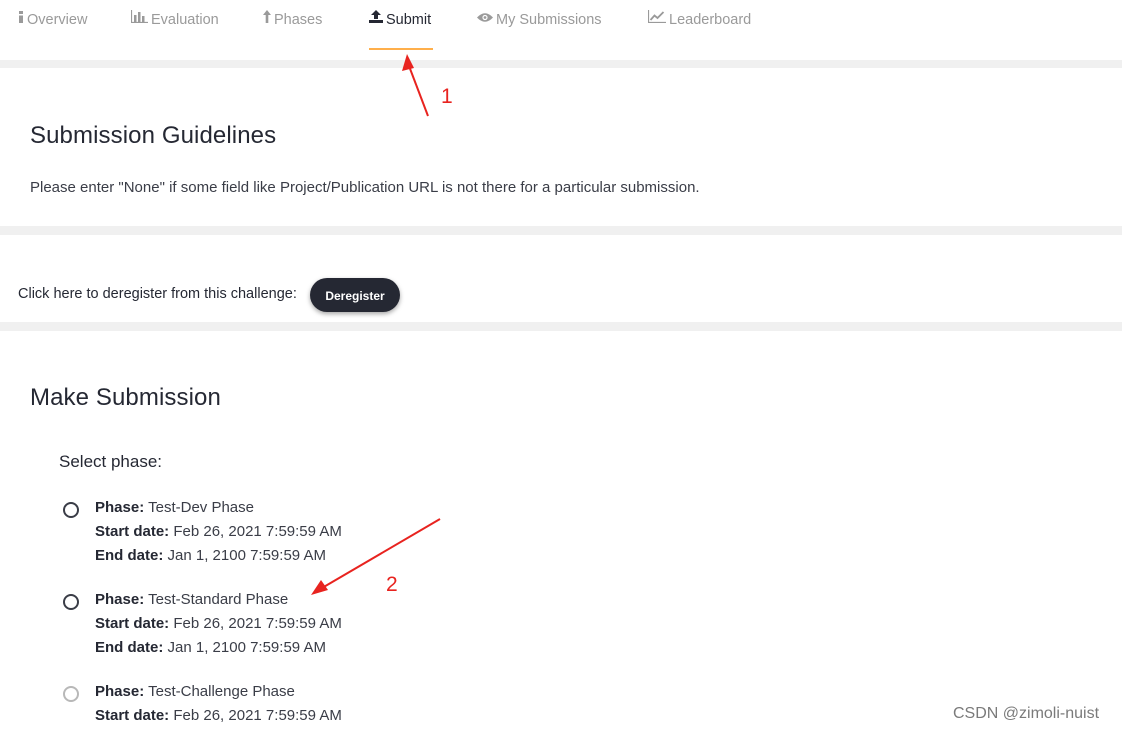 The width and height of the screenshot is (1122, 731). Describe the element at coordinates (1026, 713) in the screenshot. I see `watermark: CSDN @zimoli-nuist` at that location.